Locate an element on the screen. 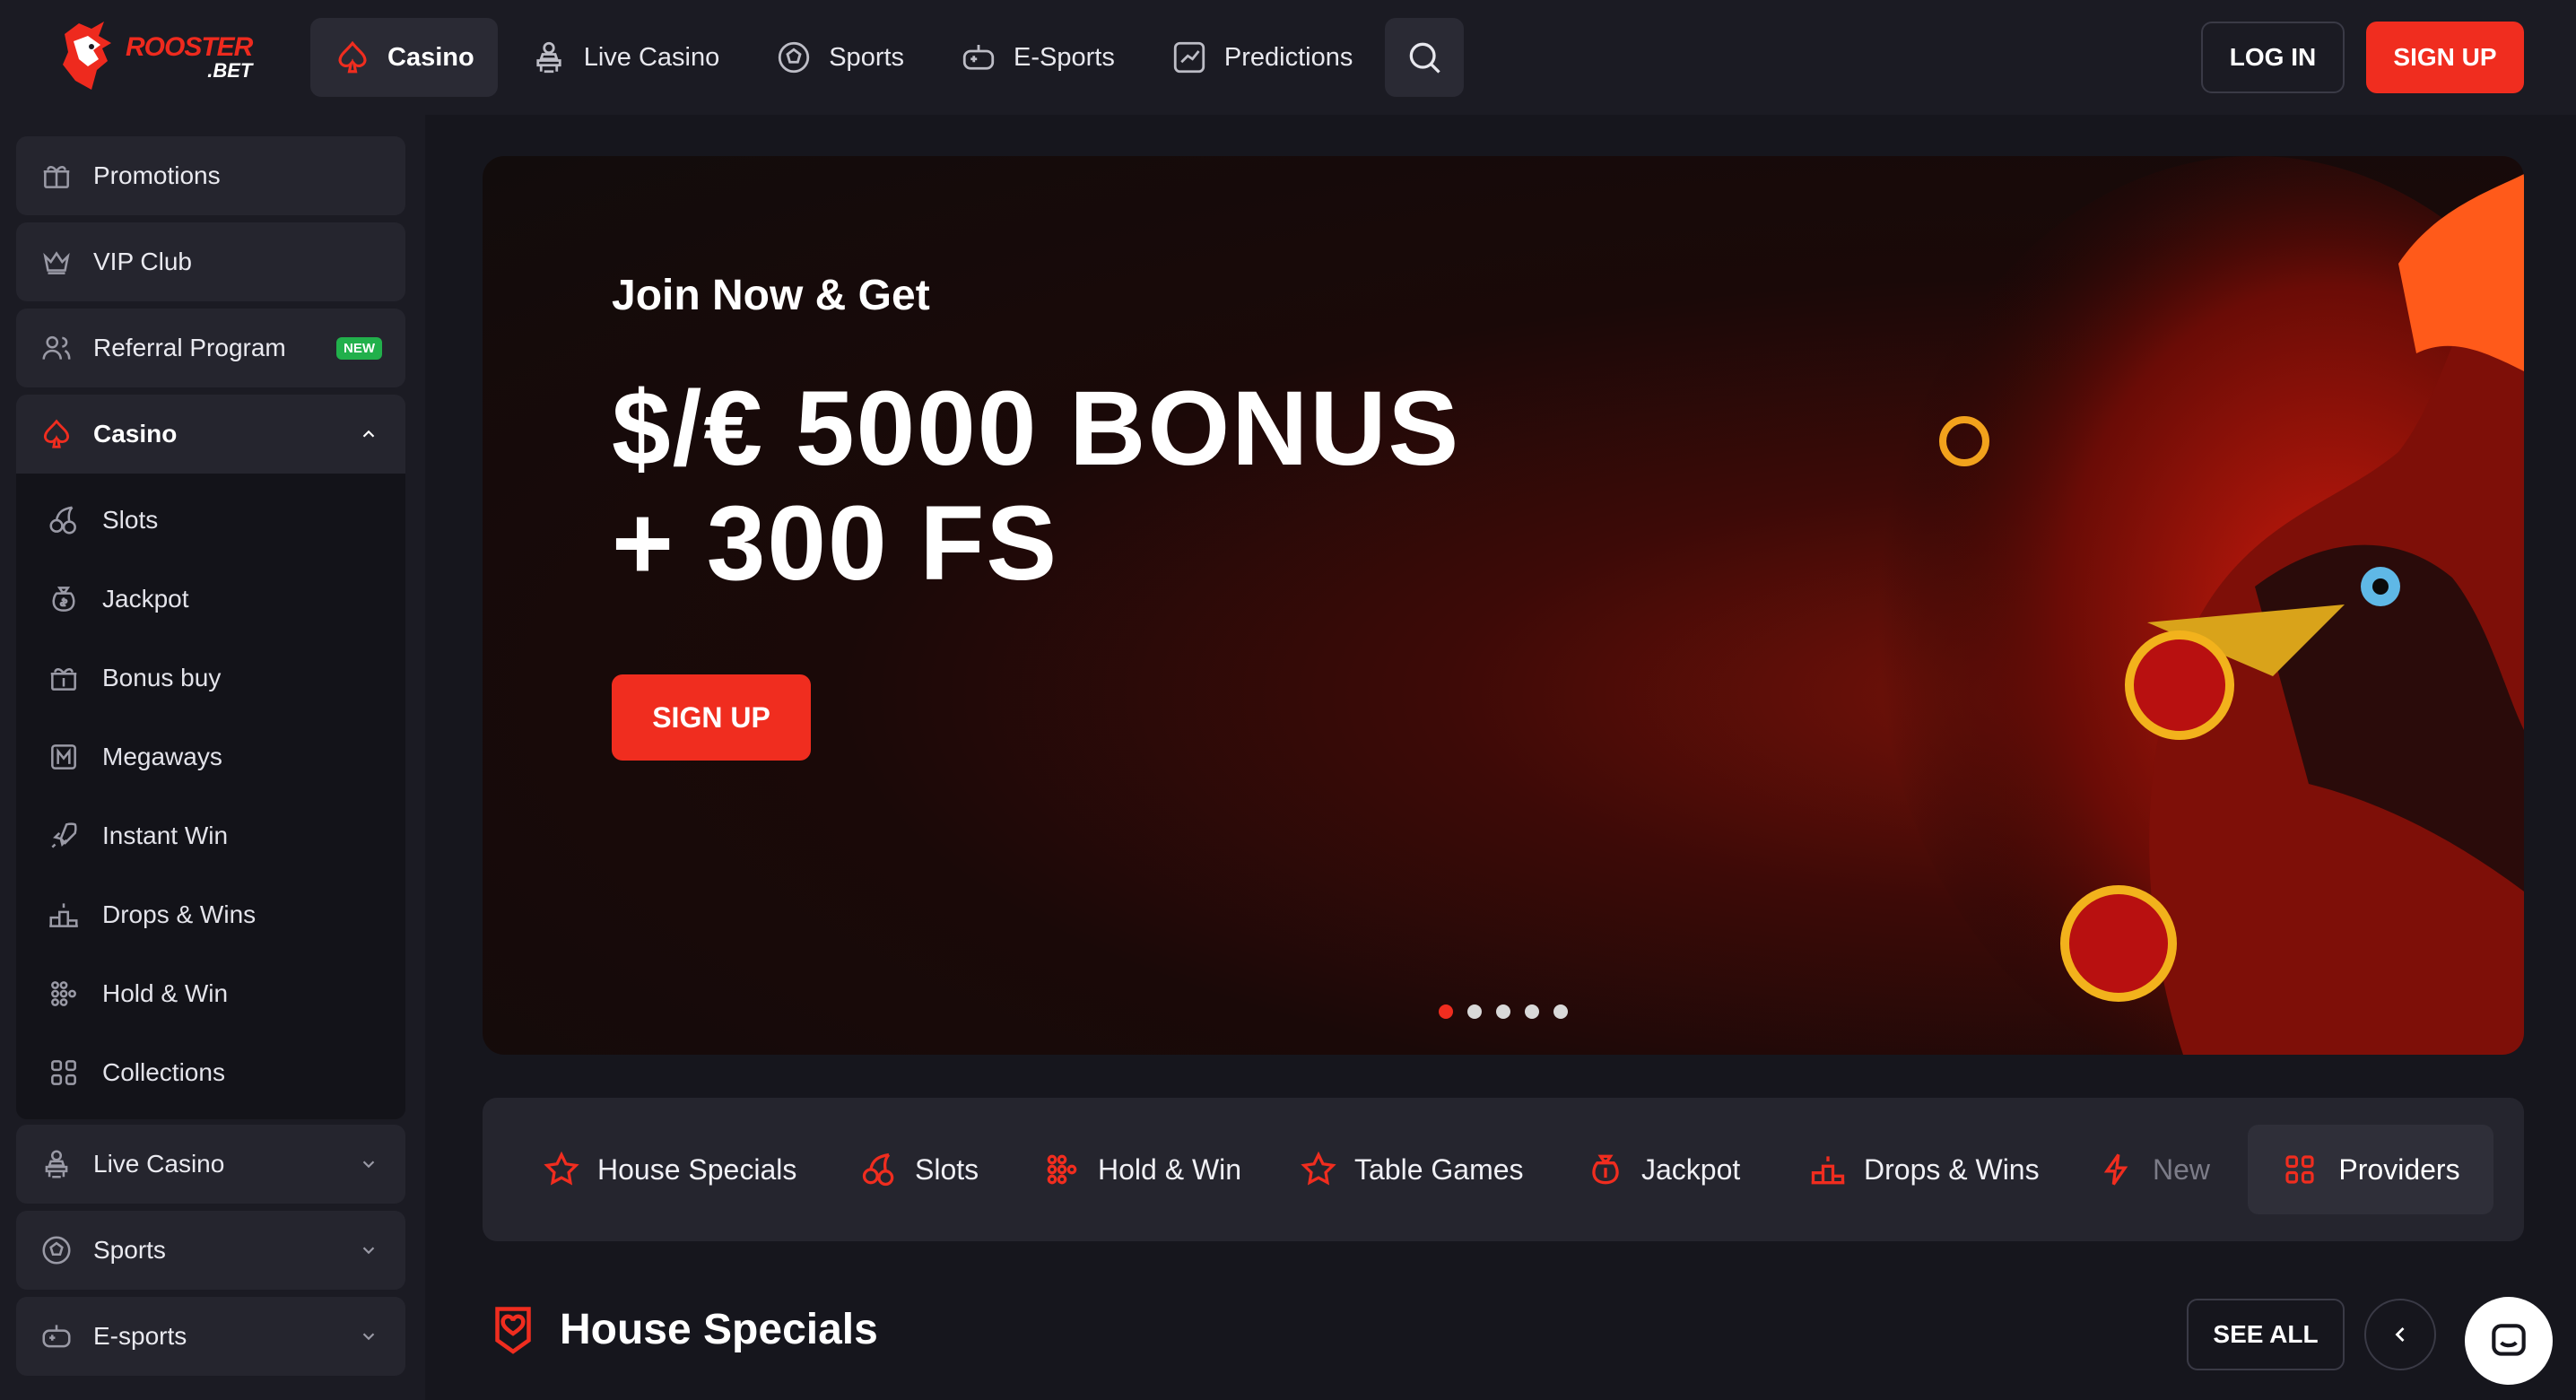  sidebar-item-label: VIP Club is located at coordinates (142, 261).